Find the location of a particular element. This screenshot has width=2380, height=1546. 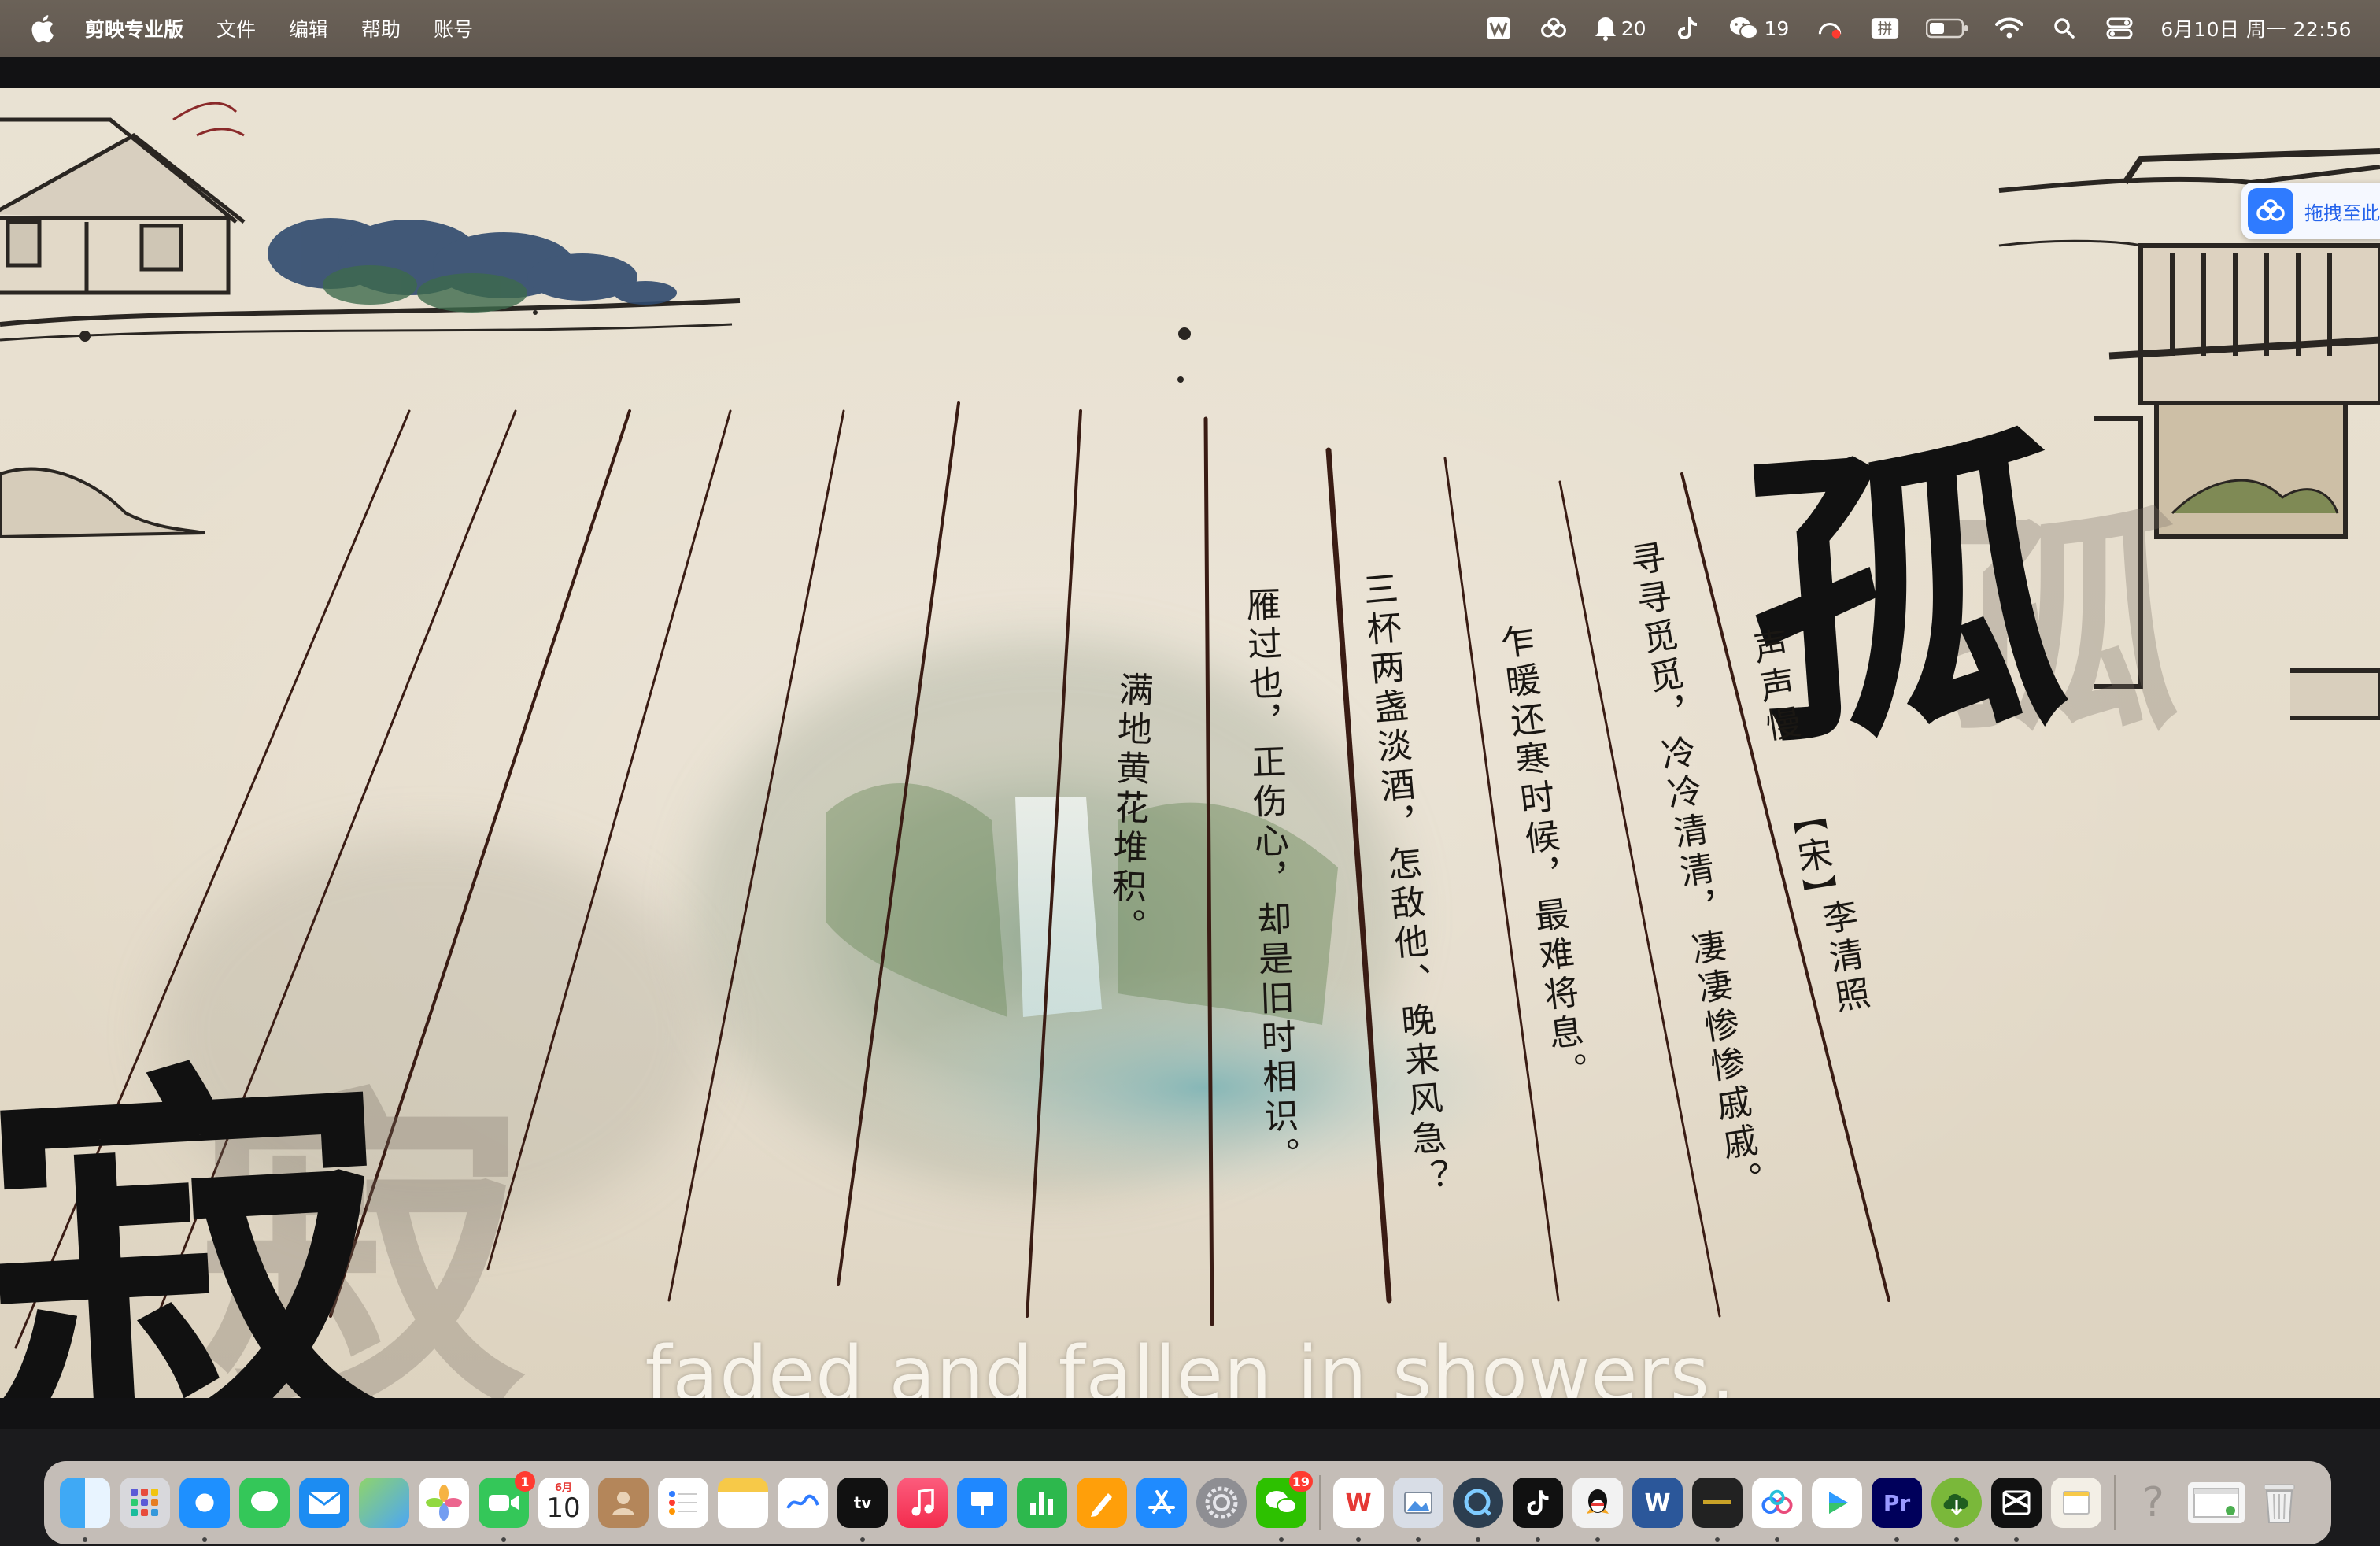

wechat-dock-icon: 19 is located at coordinates (1284, 1507).